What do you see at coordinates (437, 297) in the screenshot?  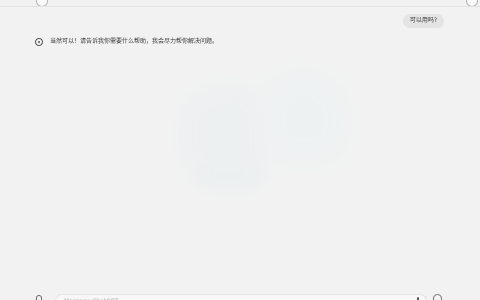 I see `send-button-icon` at bounding box center [437, 297].